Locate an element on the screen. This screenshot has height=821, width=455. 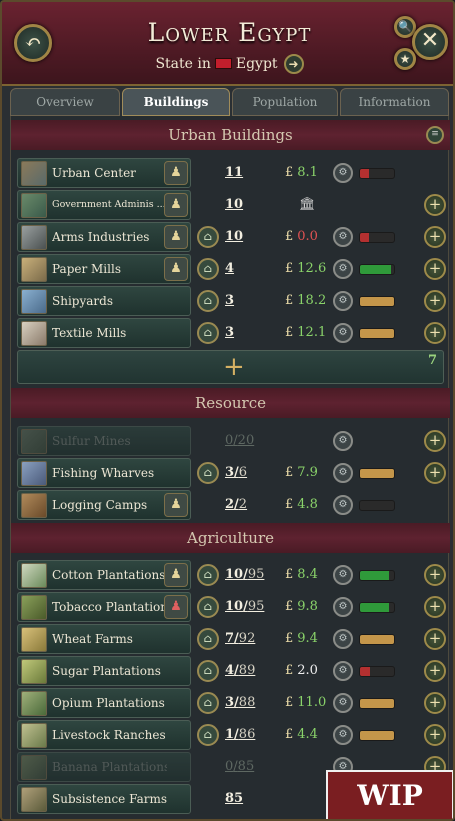
building-level: 7/92 is located at coordinates (240, 639).